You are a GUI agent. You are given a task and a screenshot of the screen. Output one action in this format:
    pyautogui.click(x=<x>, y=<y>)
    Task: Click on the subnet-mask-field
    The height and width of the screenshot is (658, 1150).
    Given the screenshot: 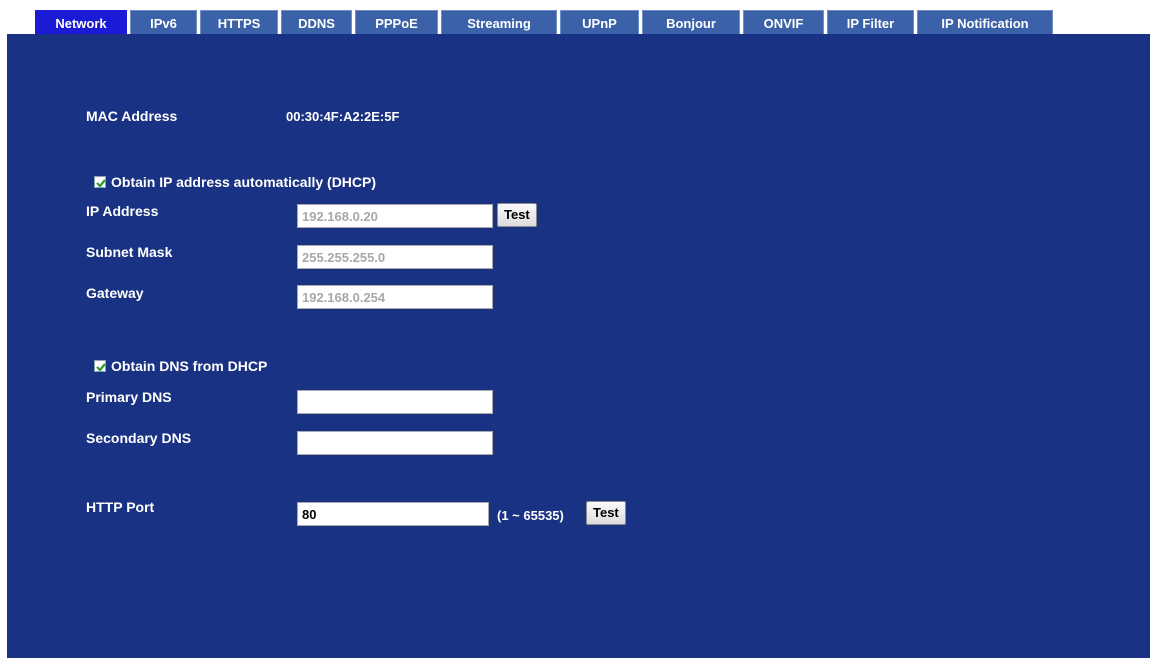 What is the action you would take?
    pyautogui.click(x=395, y=257)
    